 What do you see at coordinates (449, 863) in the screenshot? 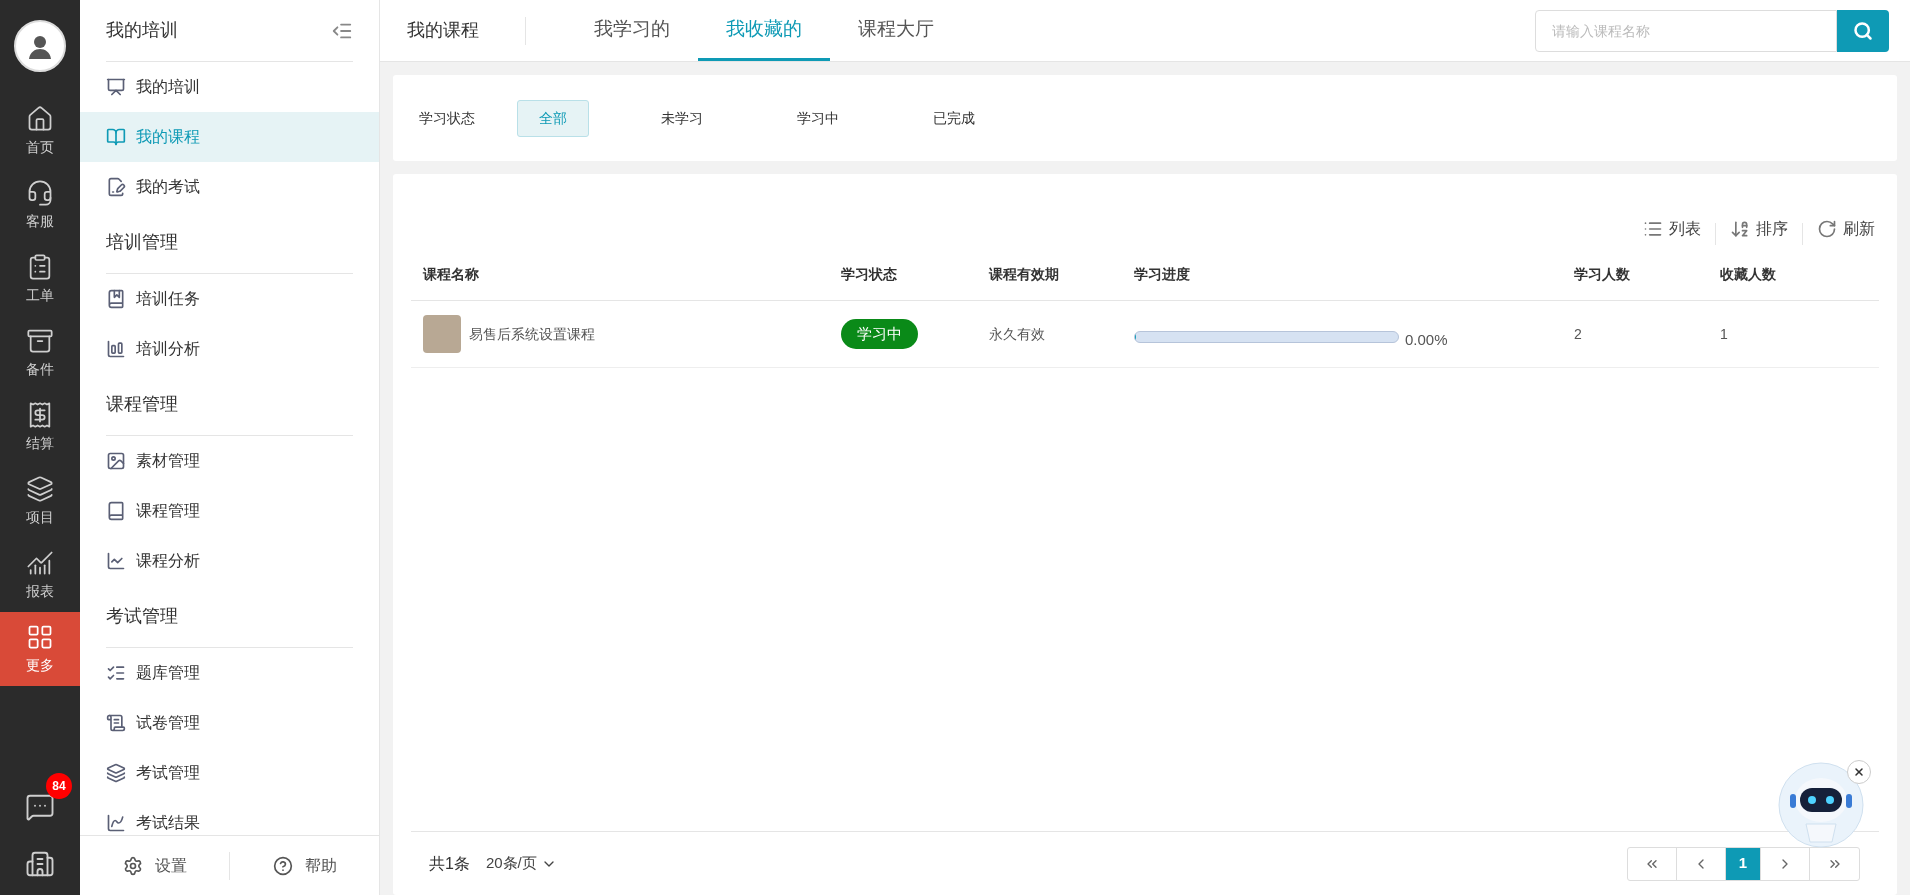
I see `total-count: 共1条` at bounding box center [449, 863].